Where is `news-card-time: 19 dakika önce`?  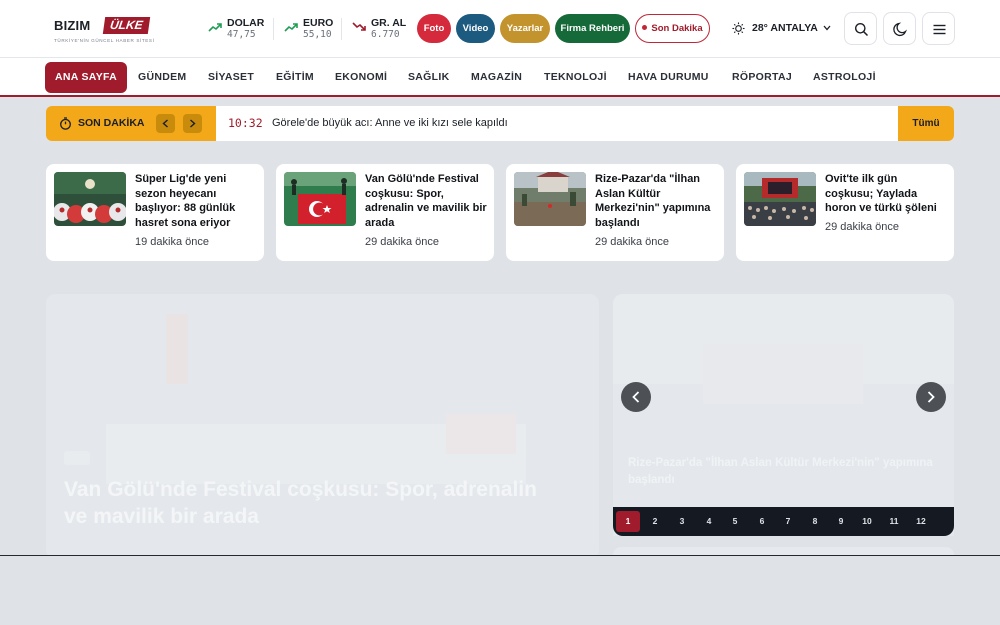 news-card-time: 19 dakika önce is located at coordinates (172, 242).